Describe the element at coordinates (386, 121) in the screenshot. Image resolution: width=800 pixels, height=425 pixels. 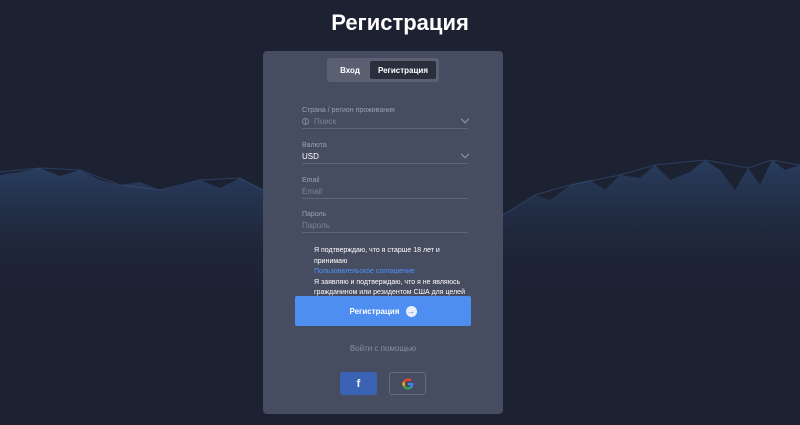
I see `country-select: Поиск` at that location.